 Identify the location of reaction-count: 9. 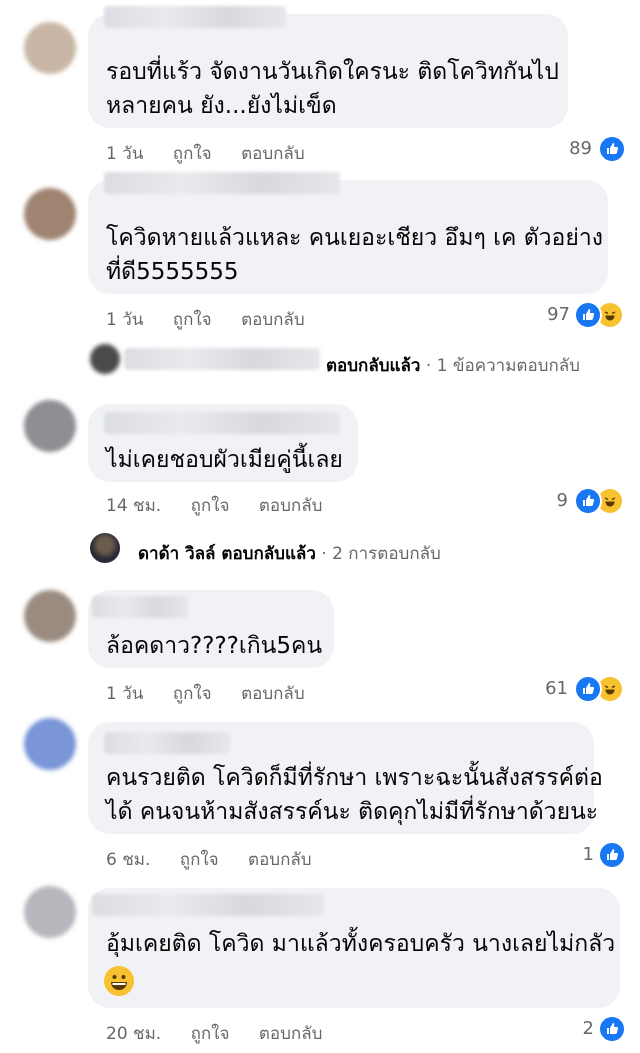
(538, 500).